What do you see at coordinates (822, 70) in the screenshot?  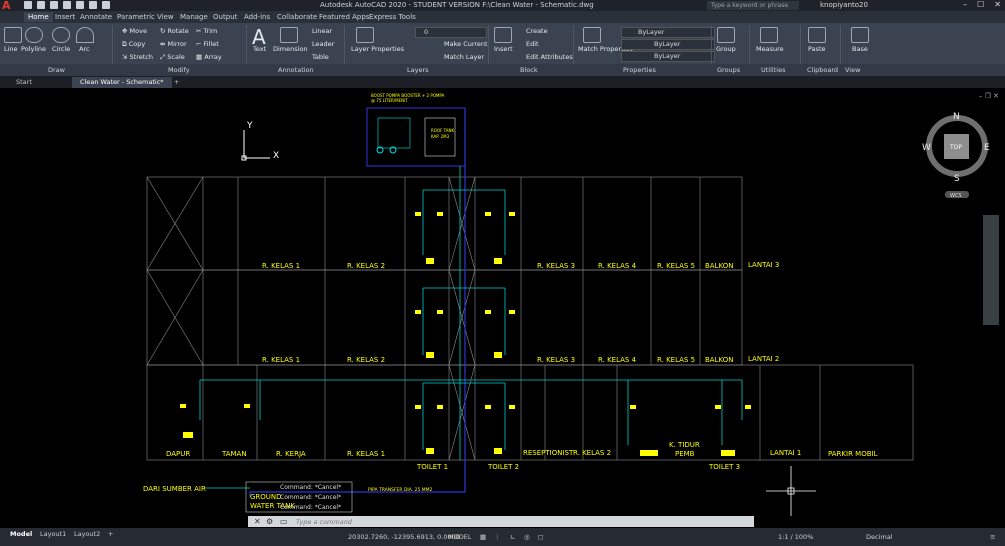 I see `panel-clipboard: Clipboard` at bounding box center [822, 70].